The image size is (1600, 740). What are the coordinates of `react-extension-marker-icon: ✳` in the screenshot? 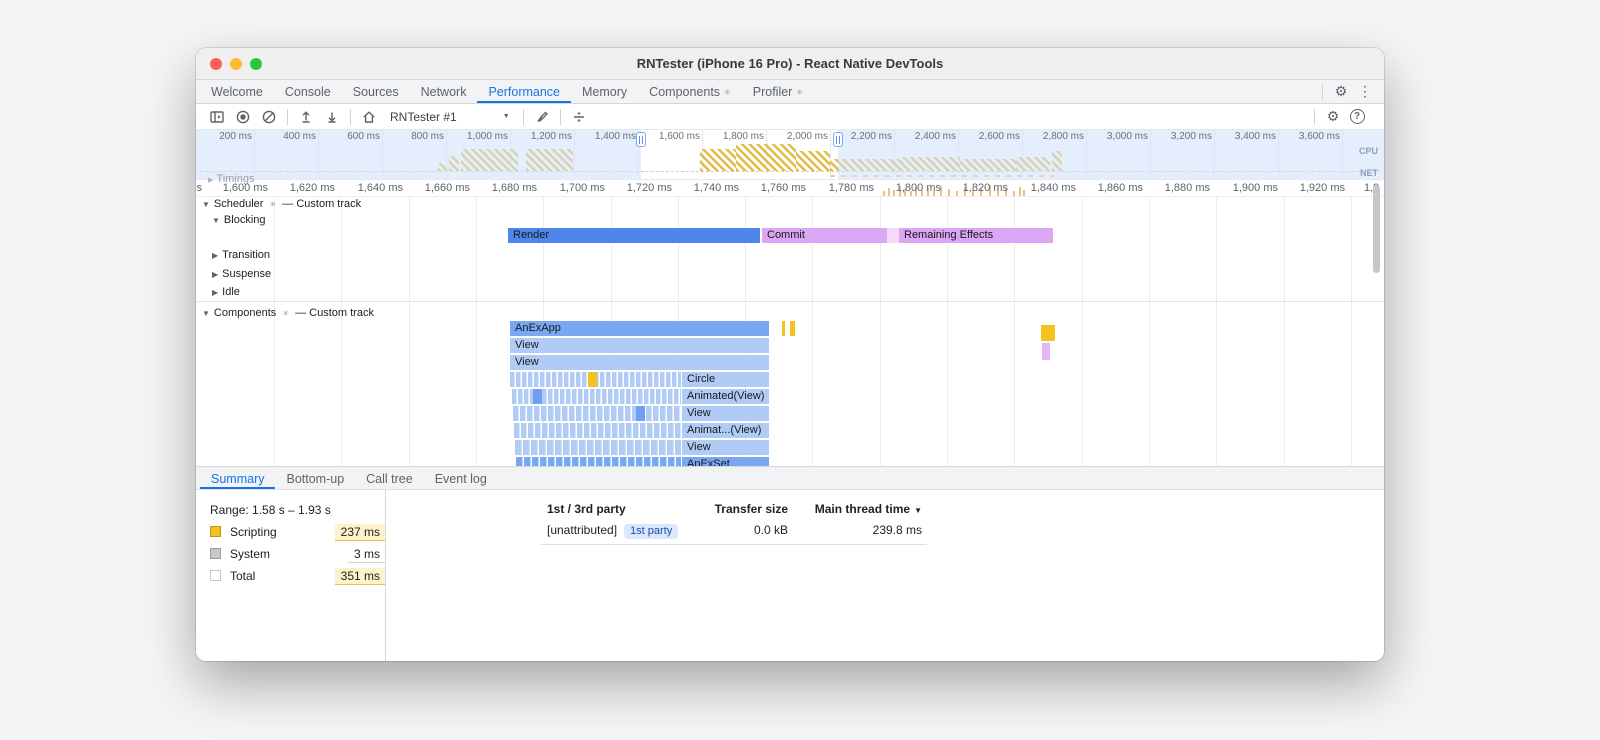 It's located at (286, 313).